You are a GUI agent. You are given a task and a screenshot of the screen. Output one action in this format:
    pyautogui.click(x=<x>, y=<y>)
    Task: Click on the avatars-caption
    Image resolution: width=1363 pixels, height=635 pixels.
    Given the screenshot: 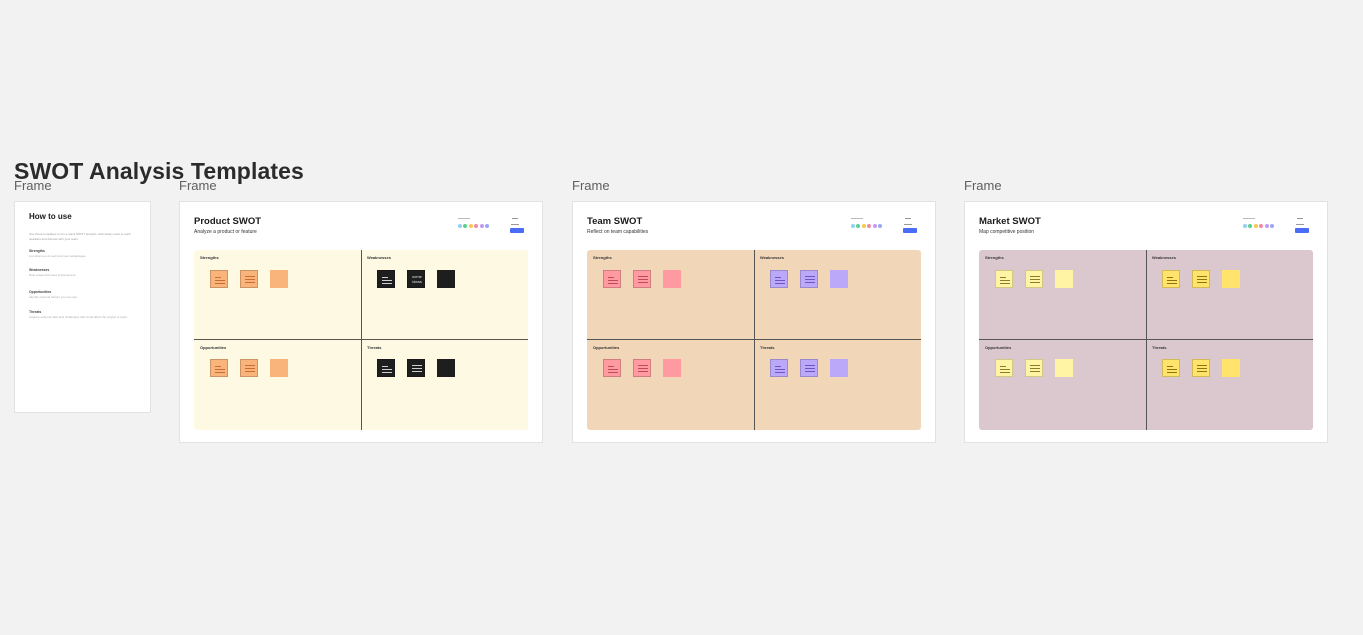 What is the action you would take?
    pyautogui.click(x=464, y=218)
    